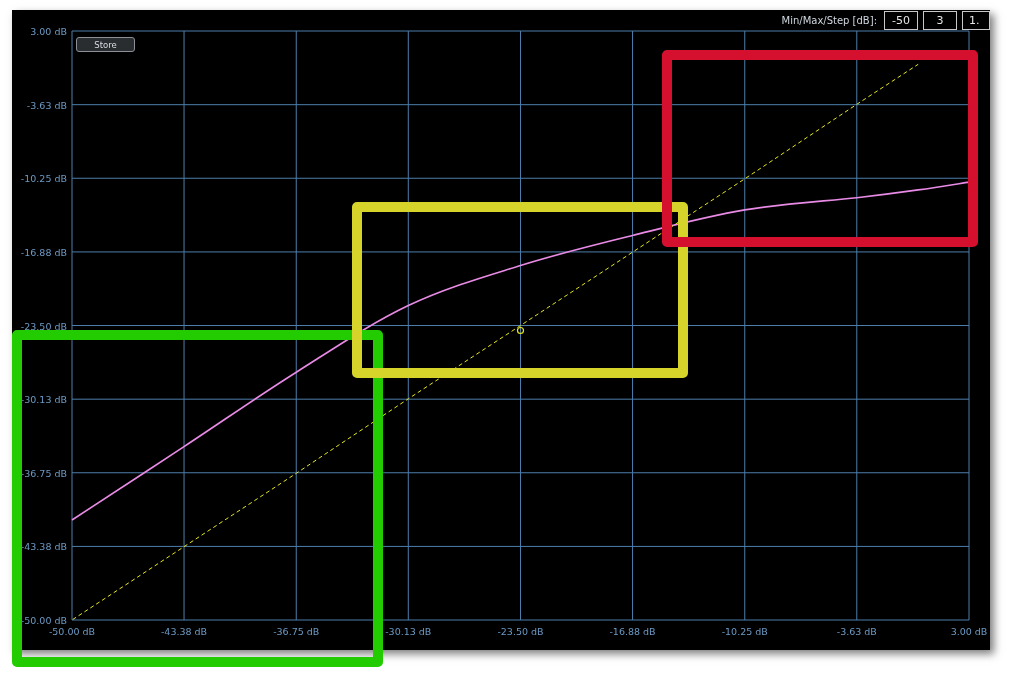  I want to click on store-button: Store, so click(105, 44).